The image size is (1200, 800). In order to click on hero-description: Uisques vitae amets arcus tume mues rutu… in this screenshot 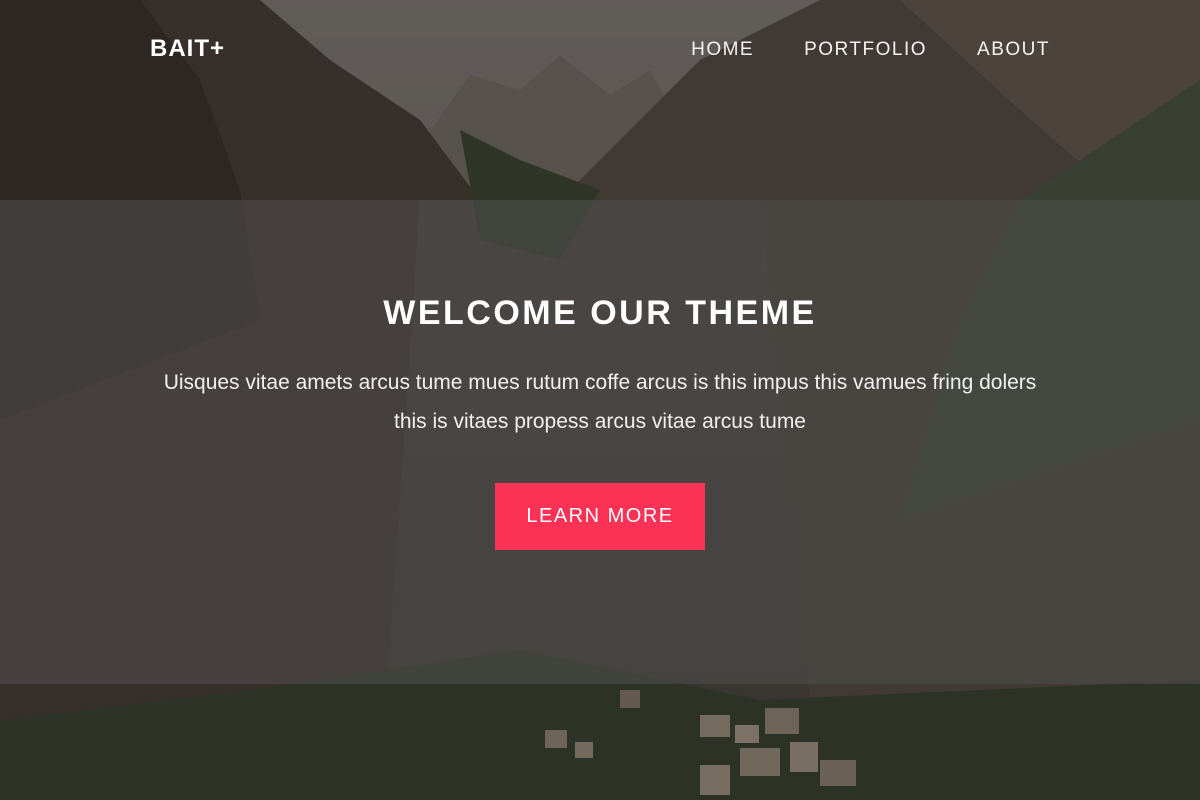, I will do `click(600, 402)`.